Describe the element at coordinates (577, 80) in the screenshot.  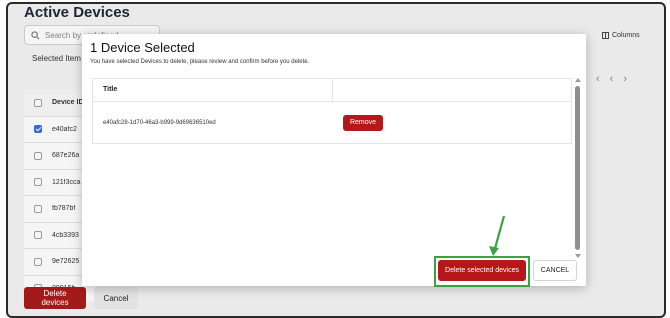
I see `scroll-up-icon` at that location.